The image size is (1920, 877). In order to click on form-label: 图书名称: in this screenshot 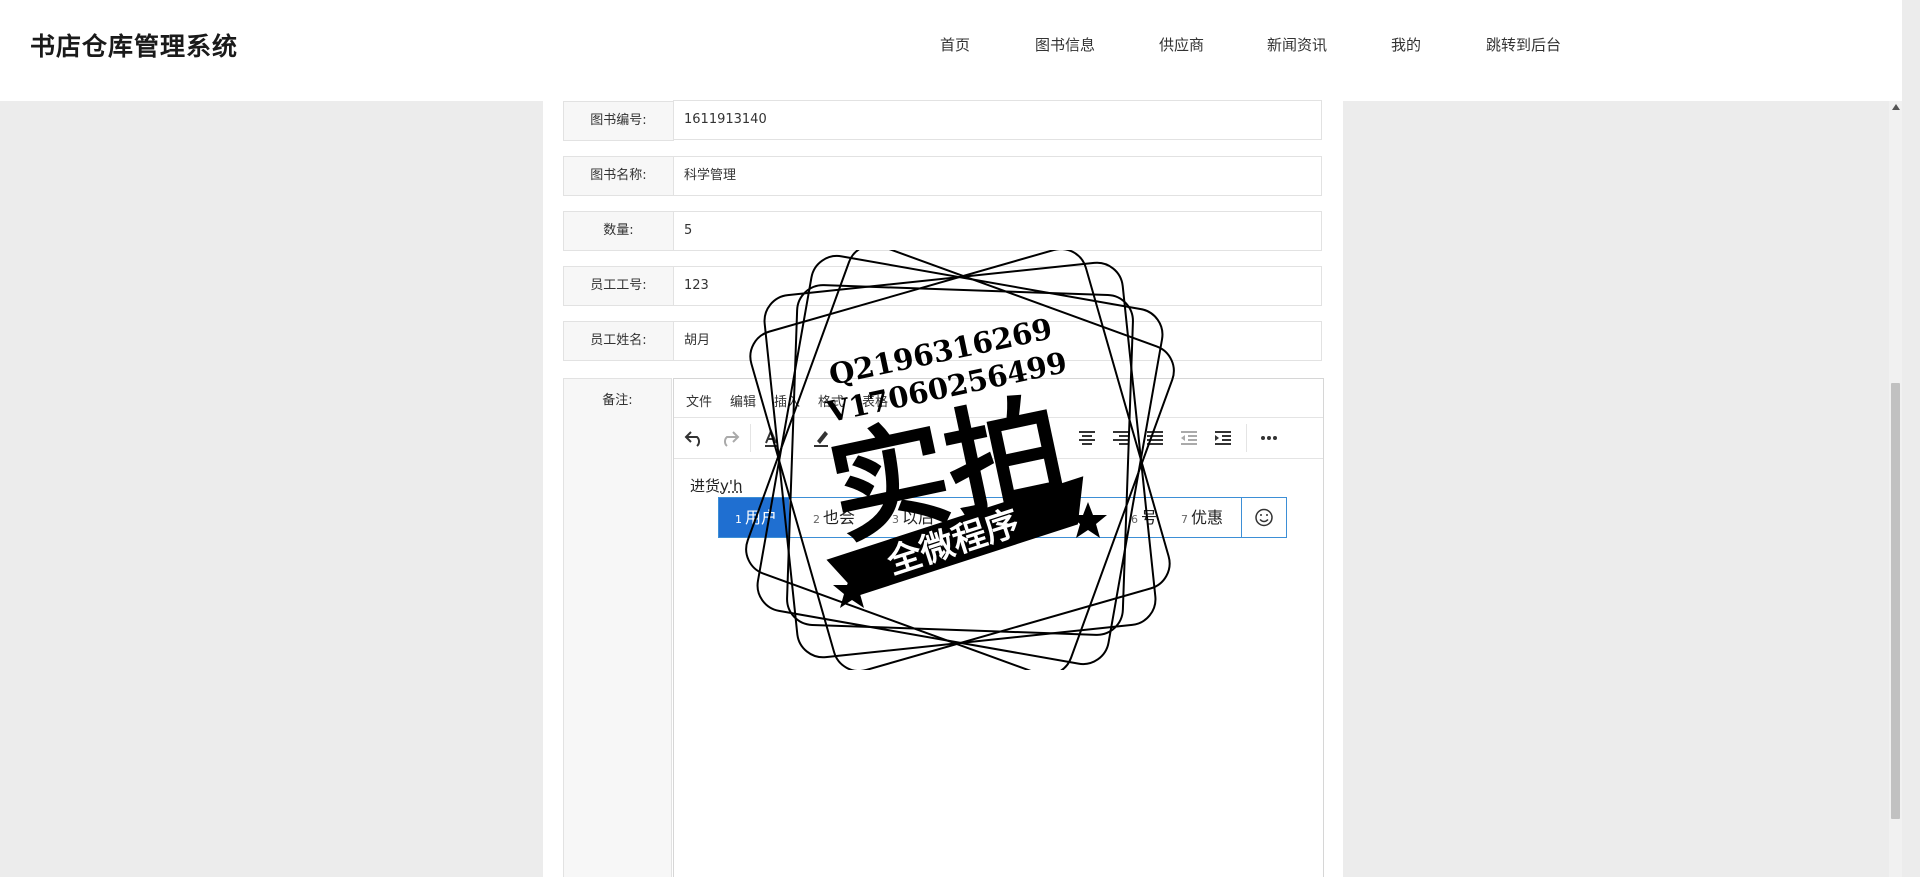, I will do `click(618, 176)`.